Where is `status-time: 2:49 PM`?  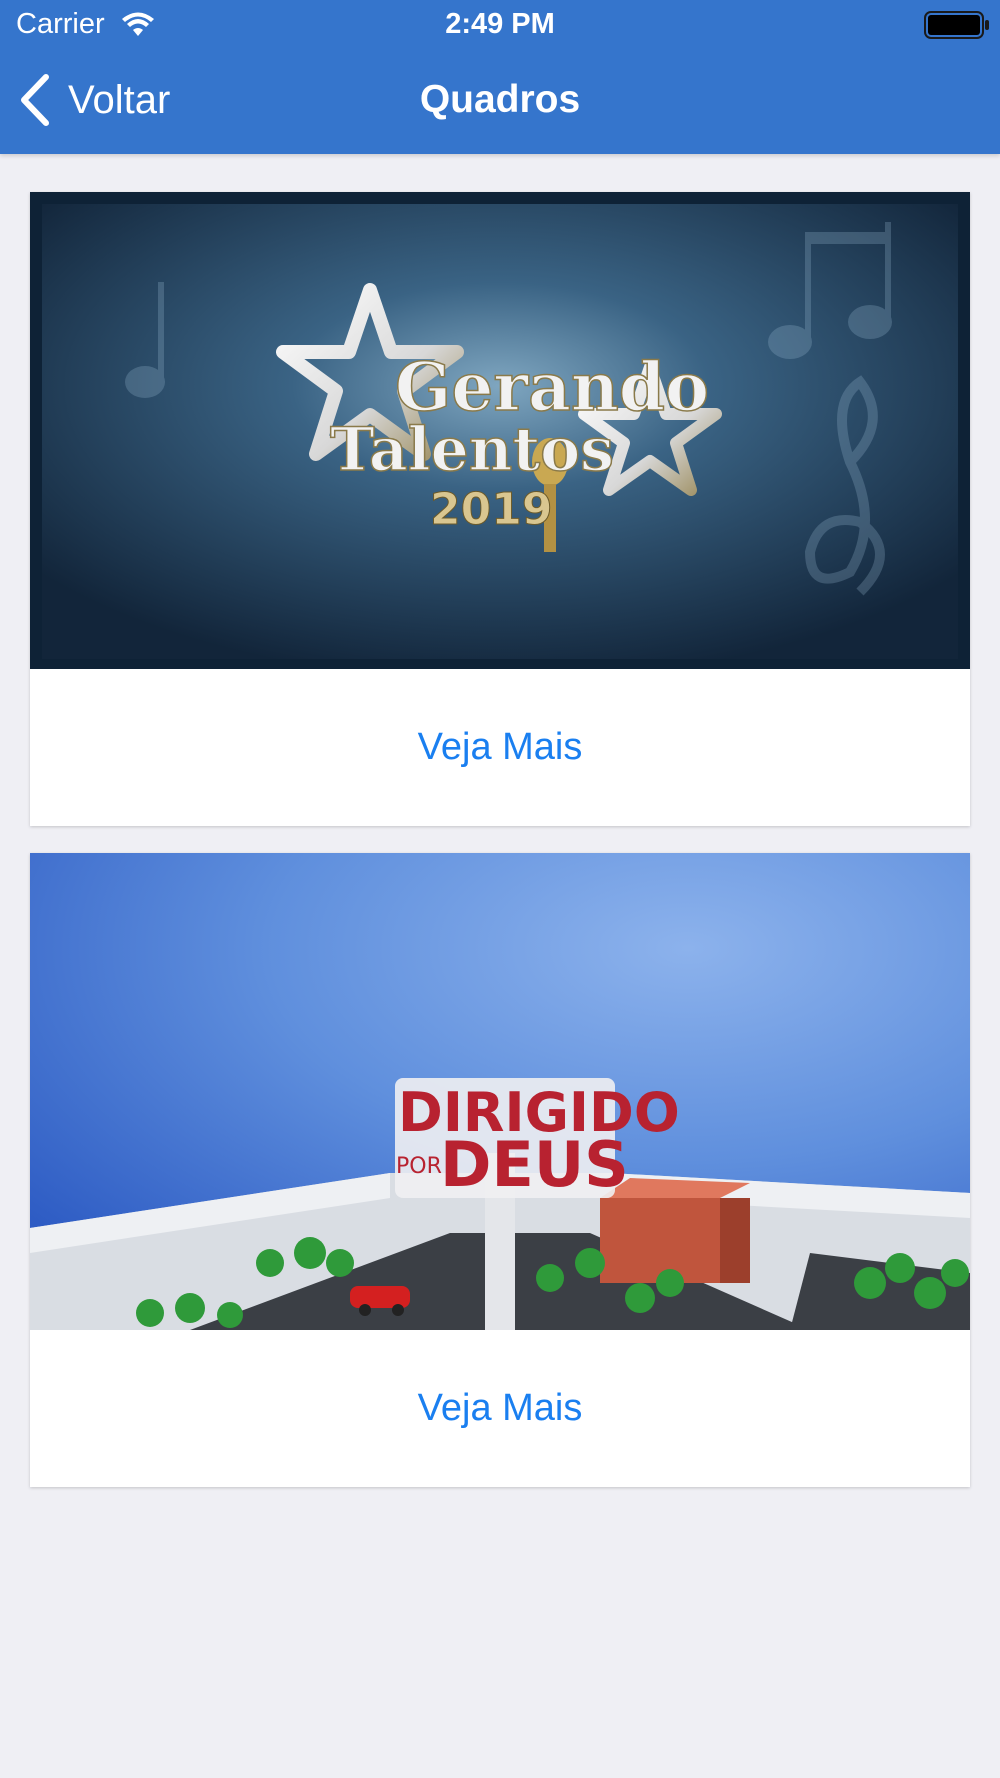
status-time: 2:49 PM is located at coordinates (500, 24).